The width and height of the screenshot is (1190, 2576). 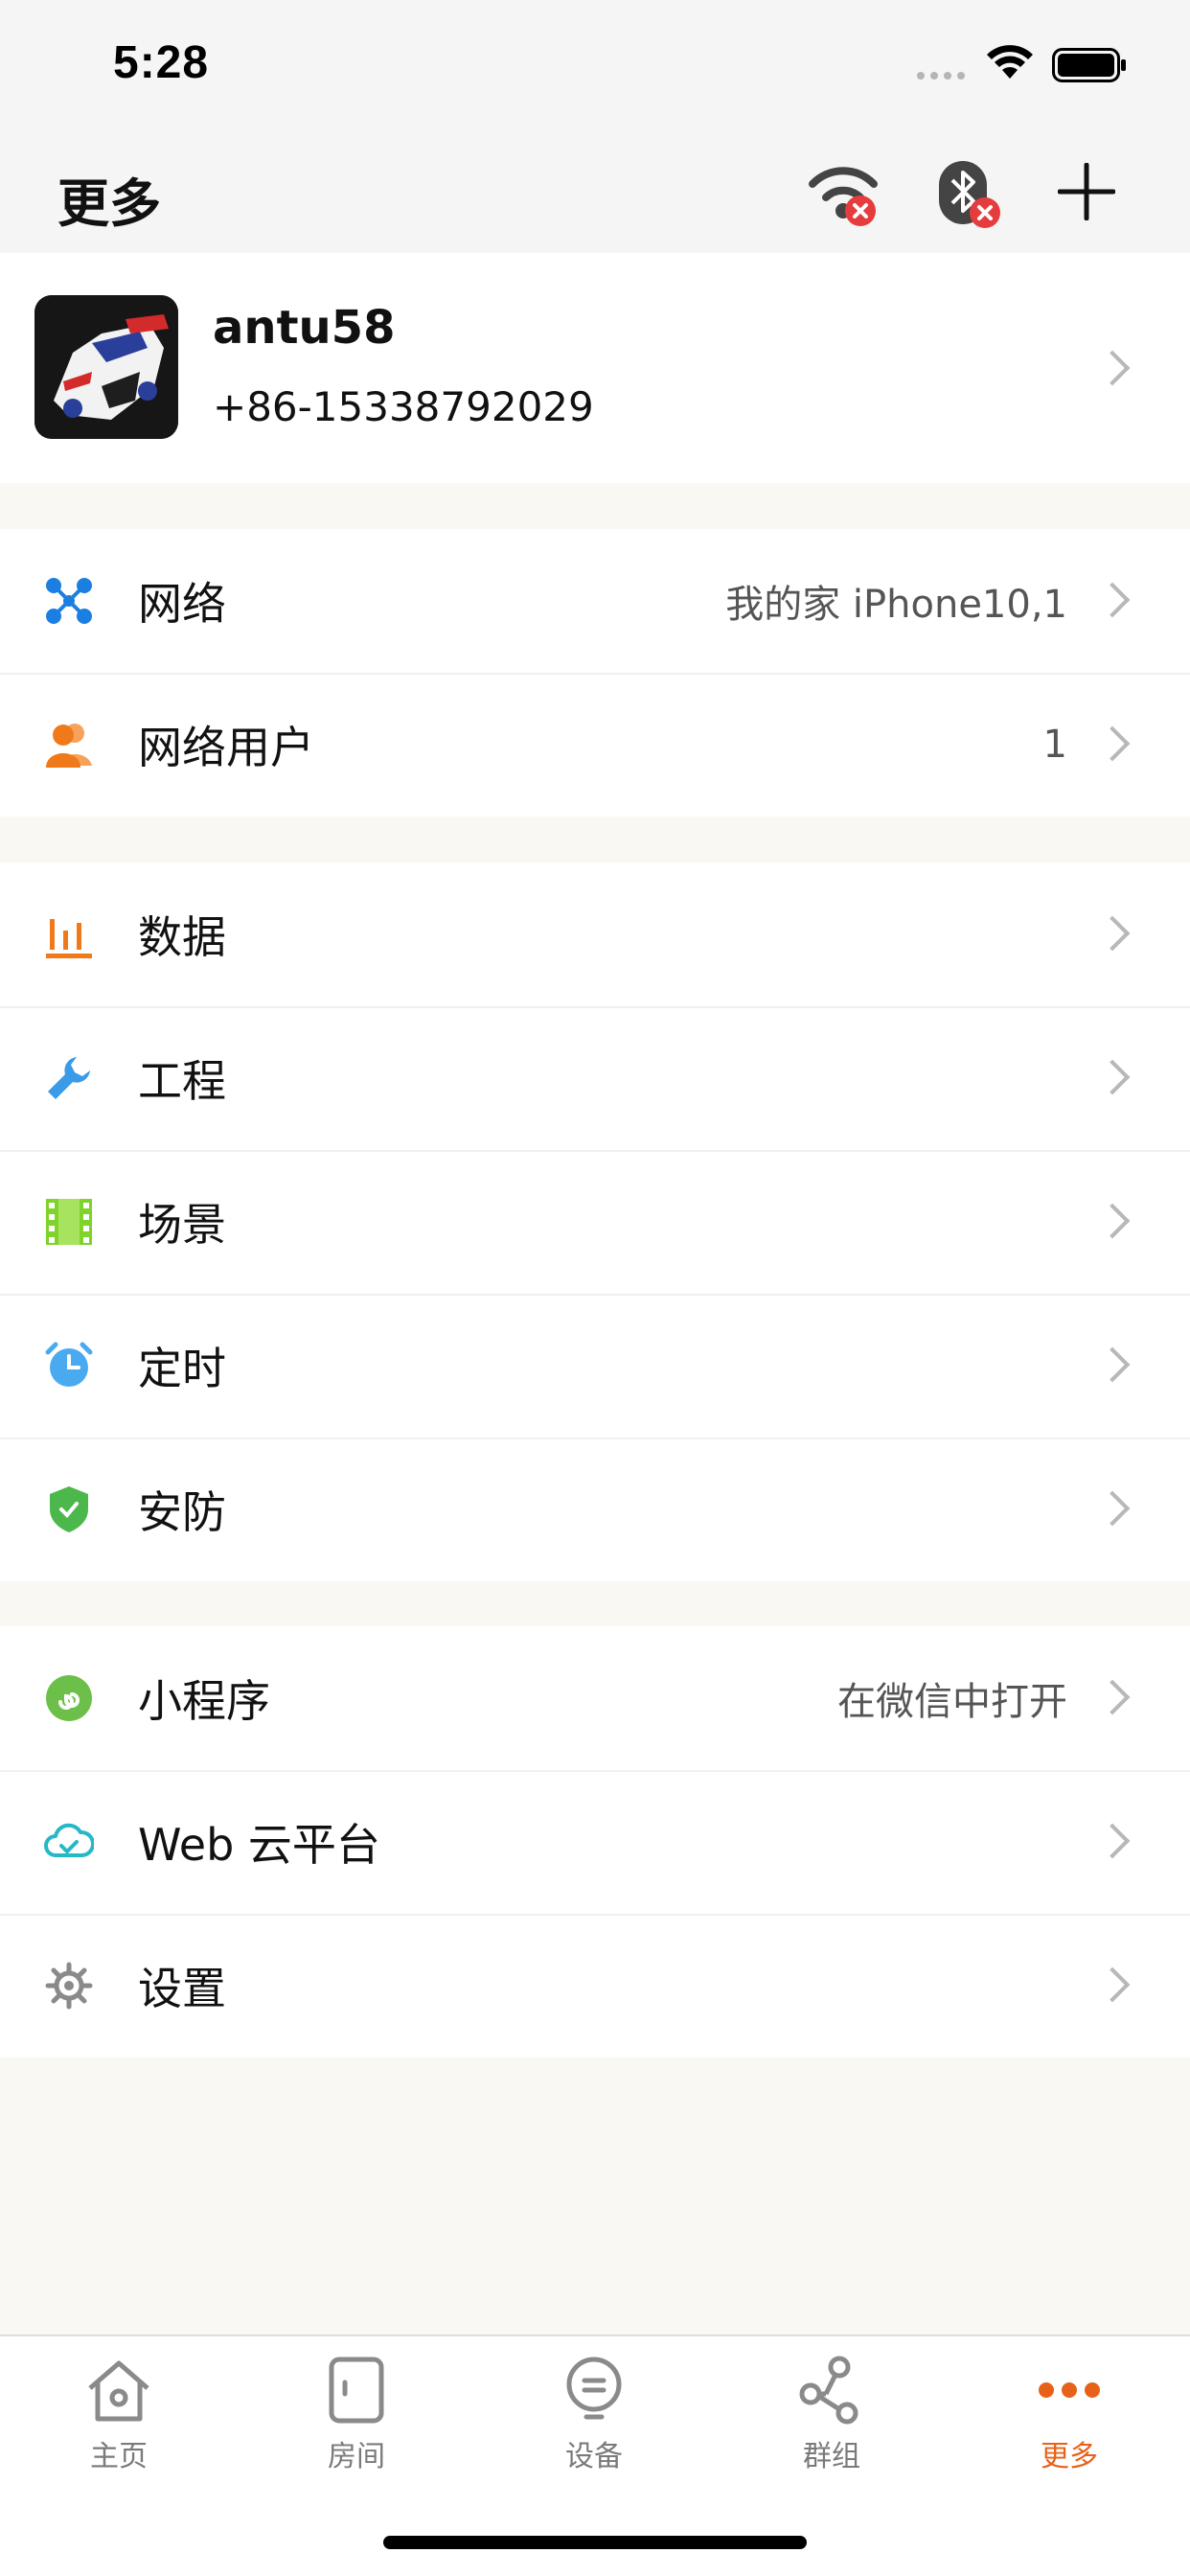 I want to click on page-title: 更多, so click(x=109, y=203).